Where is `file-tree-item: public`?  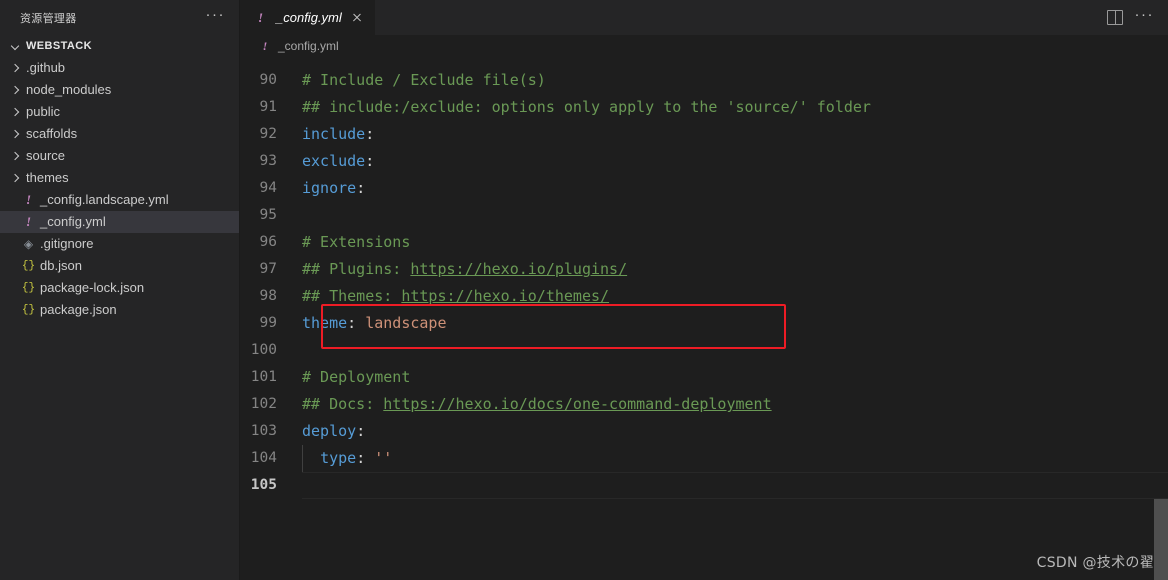
file-tree-item: public is located at coordinates (119, 112).